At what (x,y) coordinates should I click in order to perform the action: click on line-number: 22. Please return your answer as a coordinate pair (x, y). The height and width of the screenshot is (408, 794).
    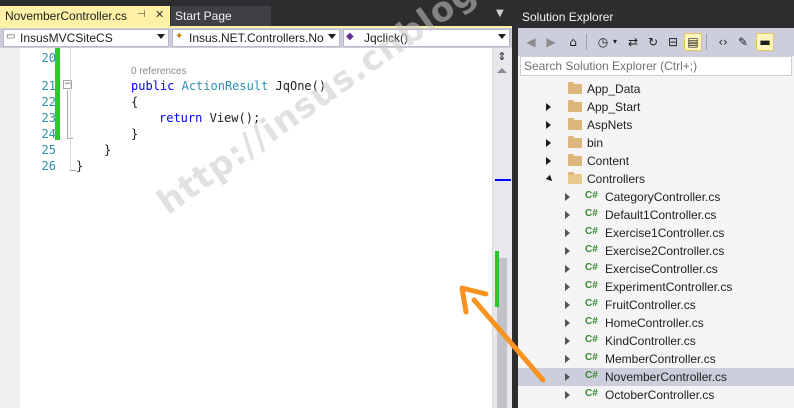
    Looking at the image, I should click on (48, 102).